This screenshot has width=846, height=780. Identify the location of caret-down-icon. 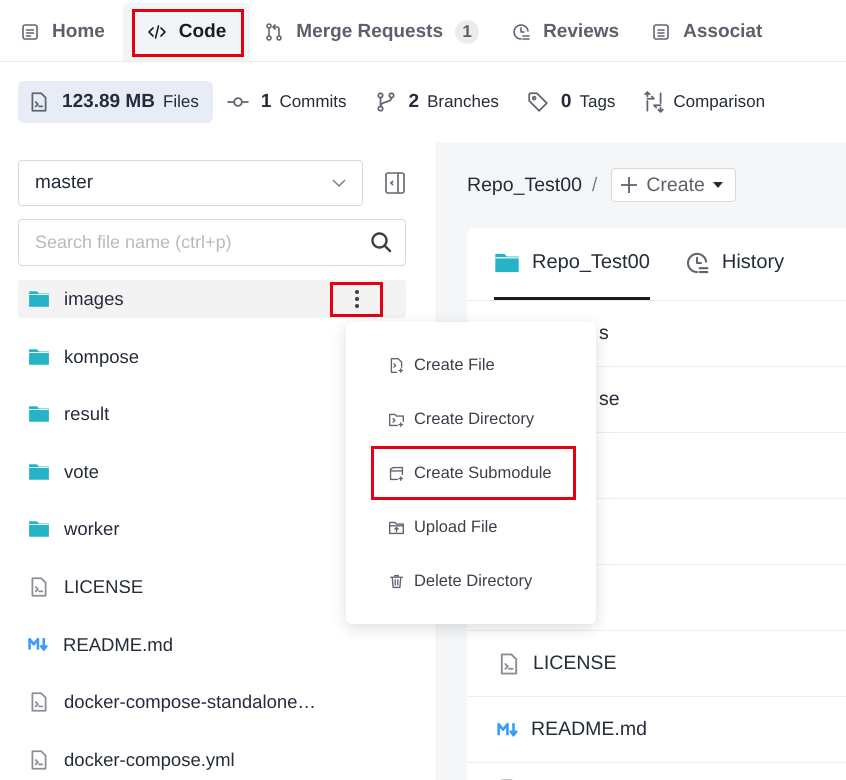
(717, 185).